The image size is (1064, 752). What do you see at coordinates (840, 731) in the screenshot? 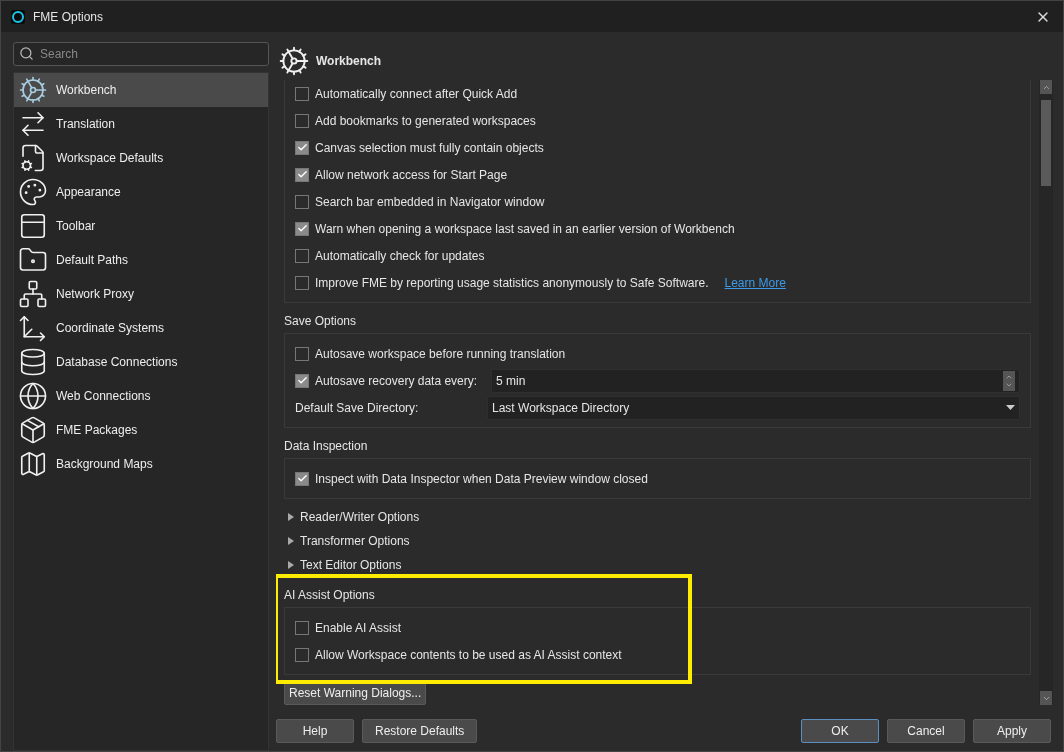
I see `footer-button: OK` at bounding box center [840, 731].